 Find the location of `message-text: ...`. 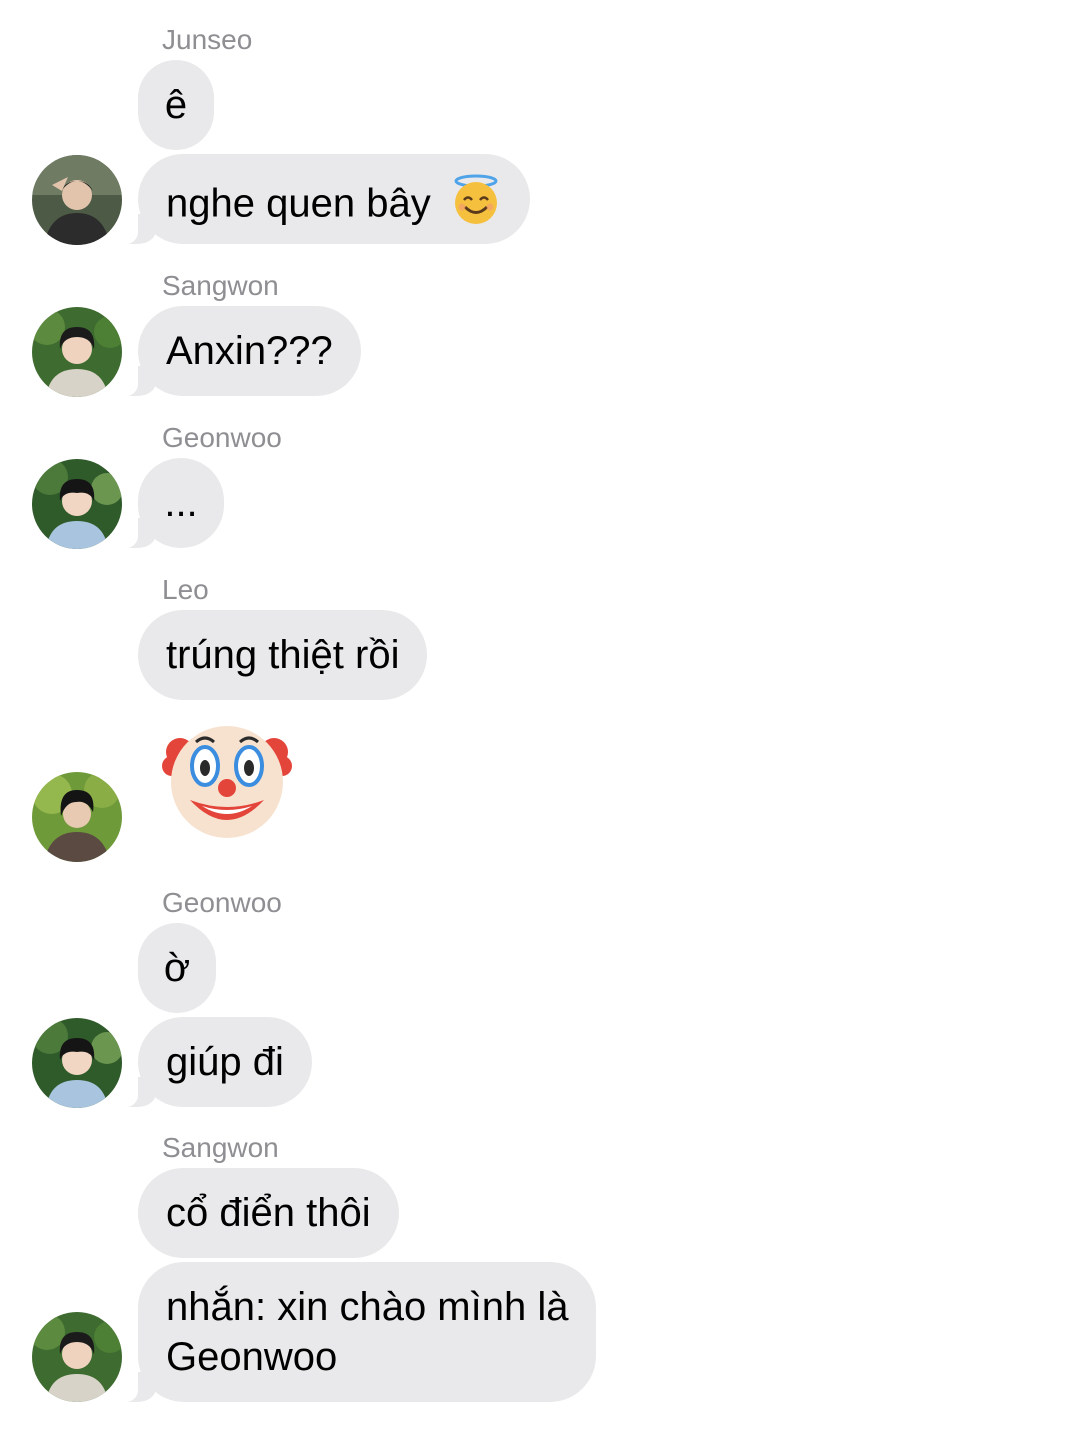

message-text: ... is located at coordinates (181, 503).